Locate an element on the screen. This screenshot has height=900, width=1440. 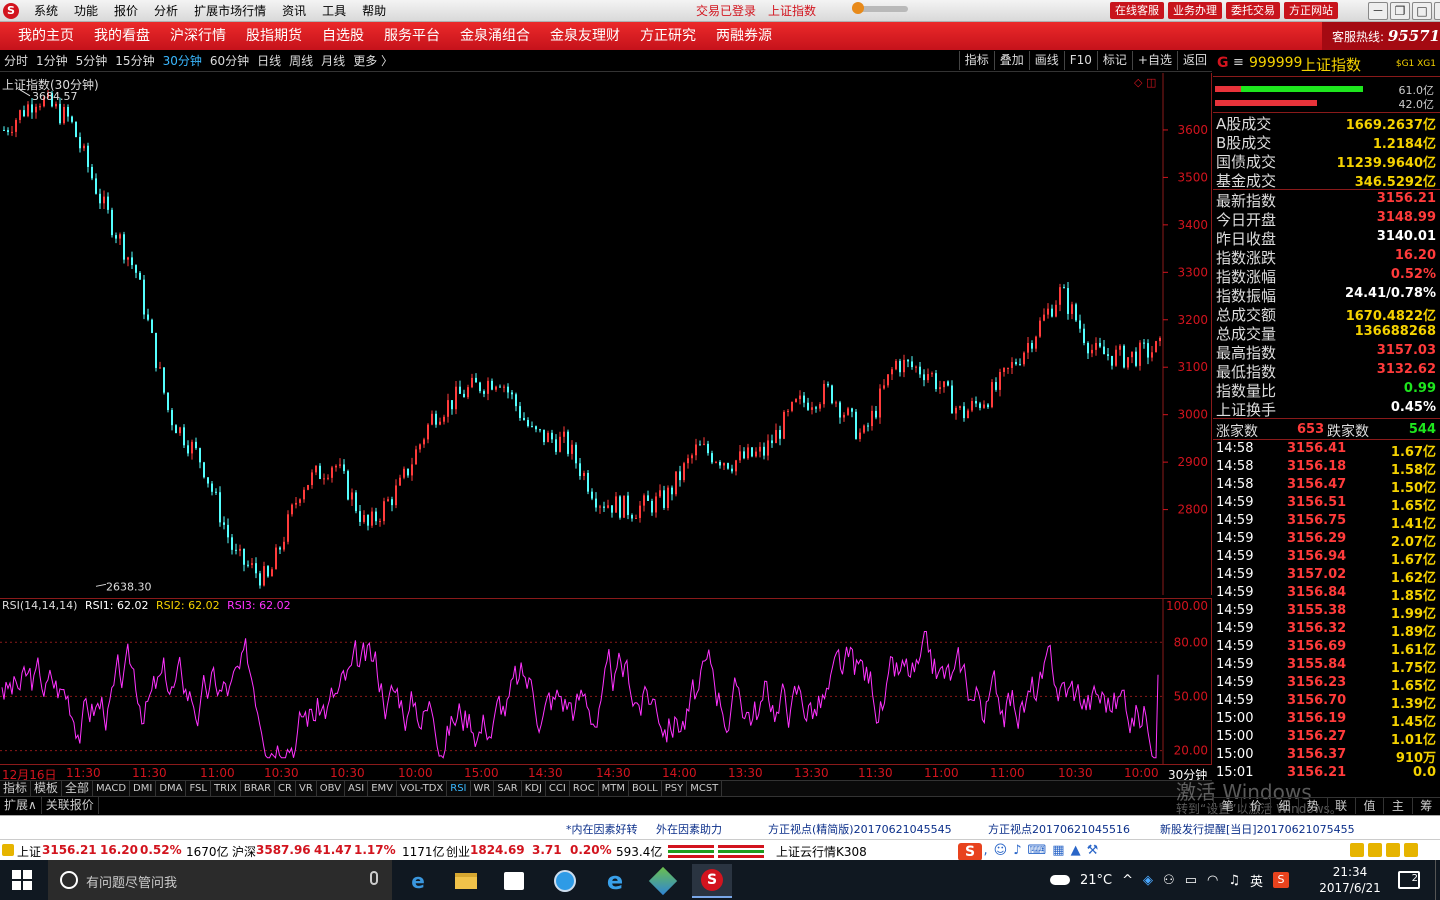
indicator-tab-boll: BOLL is located at coordinates (645, 788).